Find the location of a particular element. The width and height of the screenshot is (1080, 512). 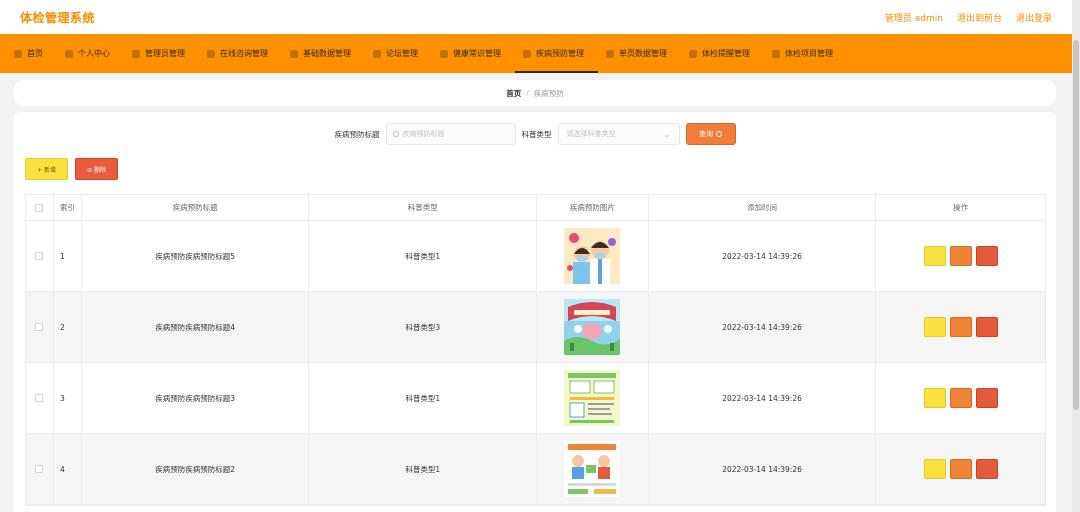

top-links: 管理员 admin 退出到前台 退出登录 is located at coordinates (968, 17).